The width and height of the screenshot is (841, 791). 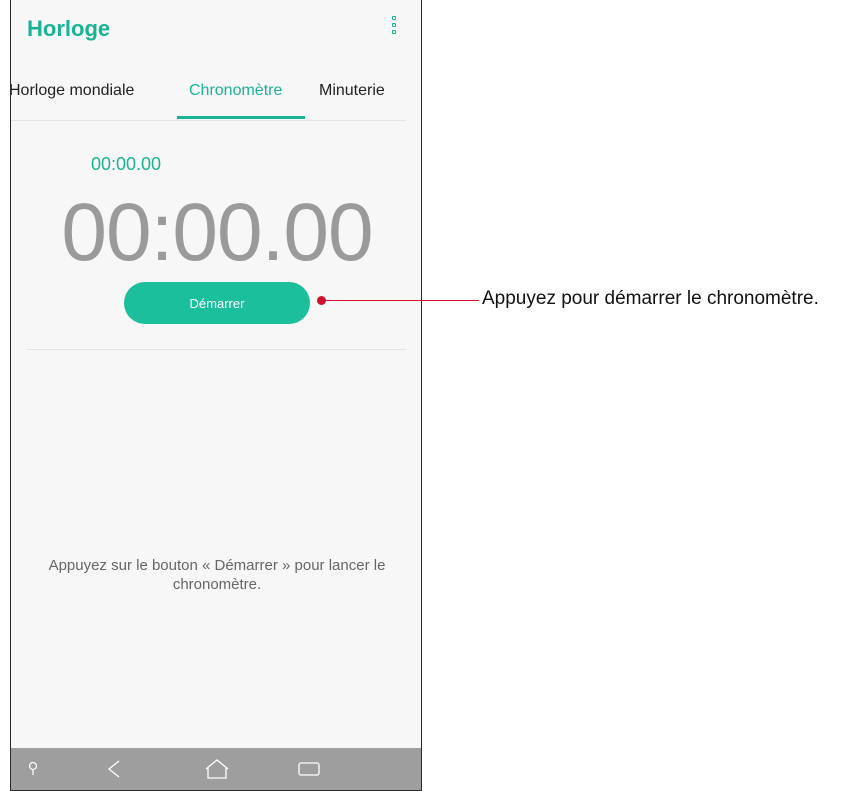 I want to click on app-title: Horloge, so click(x=69, y=28).